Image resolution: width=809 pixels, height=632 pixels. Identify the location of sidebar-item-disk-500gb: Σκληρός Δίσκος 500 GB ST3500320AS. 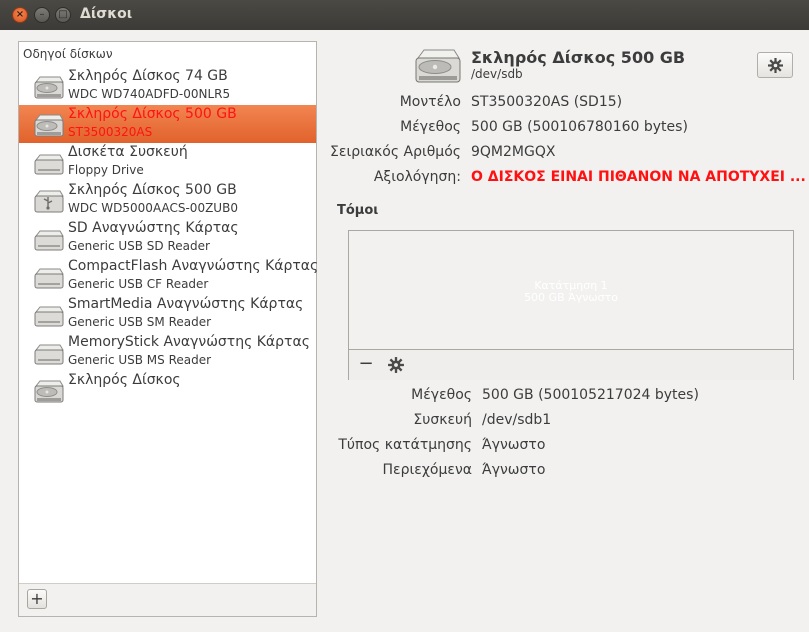
(167, 124).